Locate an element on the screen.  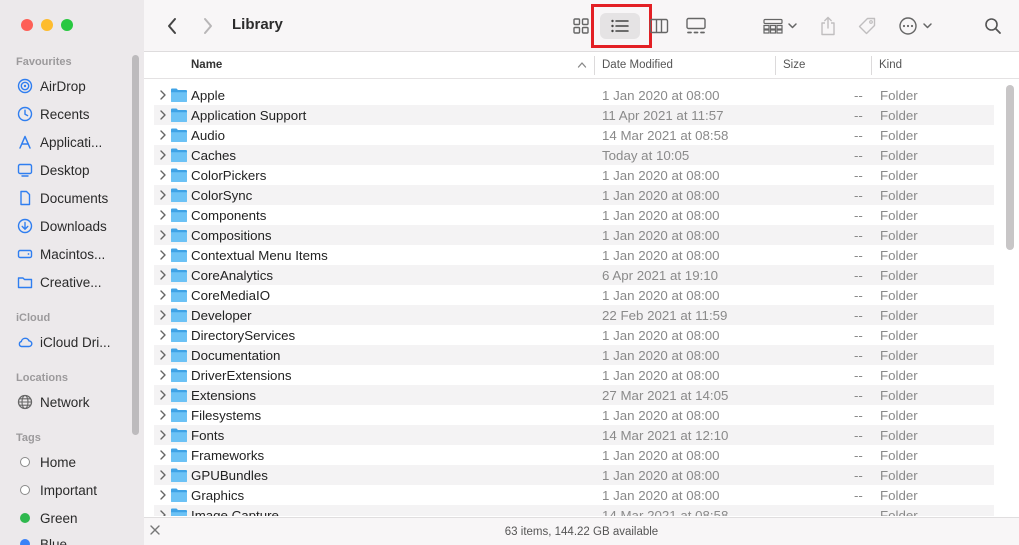
table-row: Filesystems 1 Jan 2020 at 08:00 -- Folder is located at coordinates (574, 415).